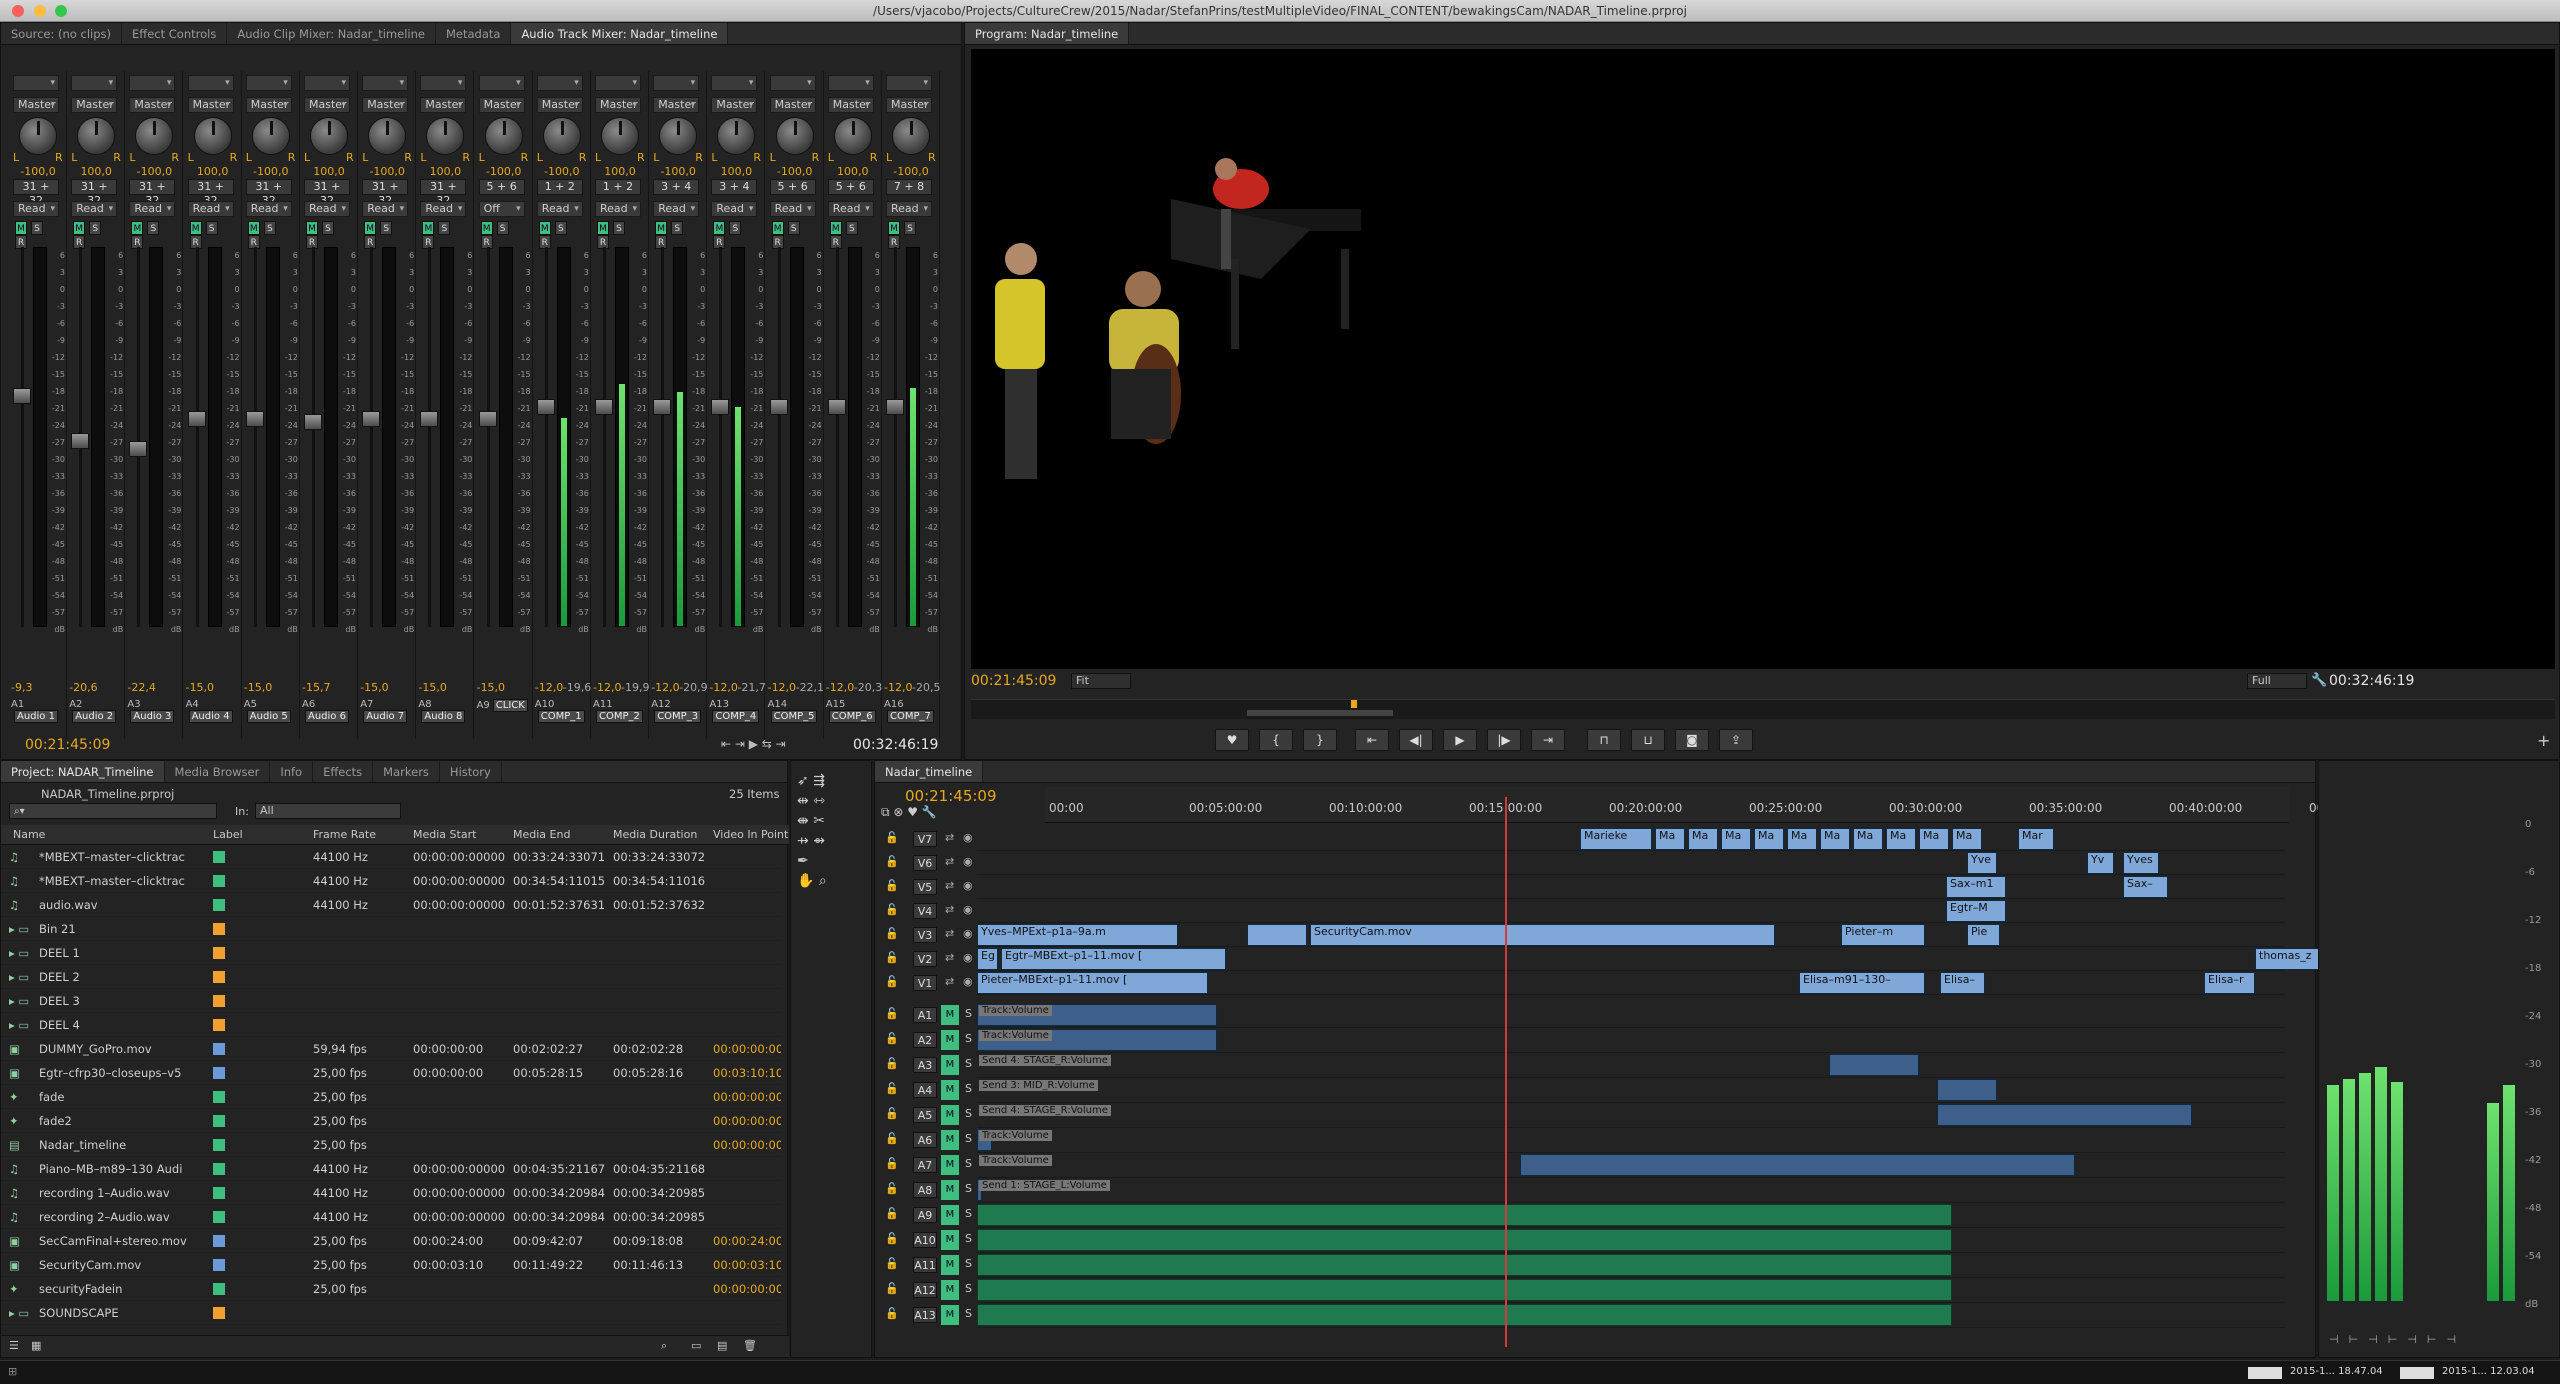 This screenshot has height=1384, width=2560. Describe the element at coordinates (1862, 983) in the screenshot. I see `video-clip: Elisa–m91–130–` at that location.